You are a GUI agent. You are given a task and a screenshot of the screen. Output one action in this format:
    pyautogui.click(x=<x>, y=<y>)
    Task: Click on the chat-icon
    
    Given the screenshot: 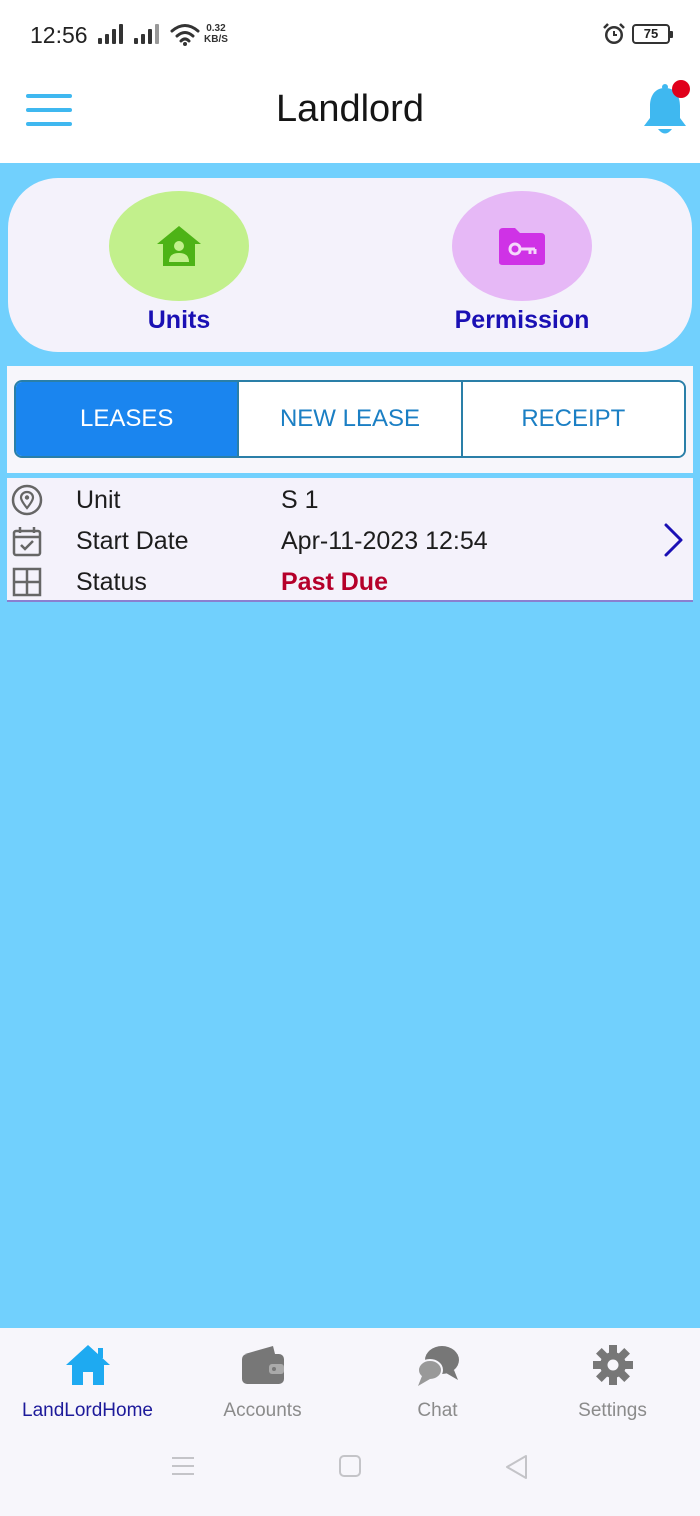 What is the action you would take?
    pyautogui.click(x=437, y=1366)
    